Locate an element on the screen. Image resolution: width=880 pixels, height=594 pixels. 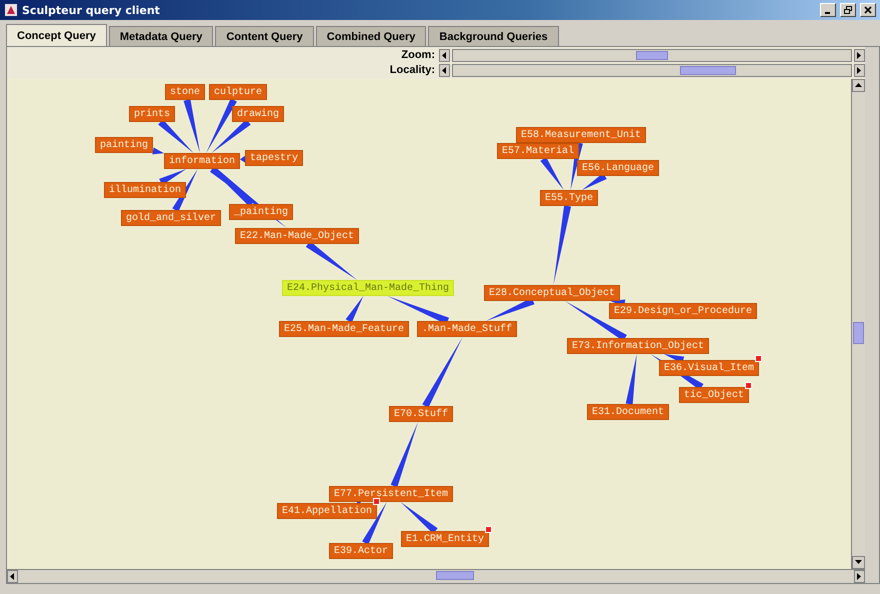
down-arrow-button is located at coordinates (858, 562).